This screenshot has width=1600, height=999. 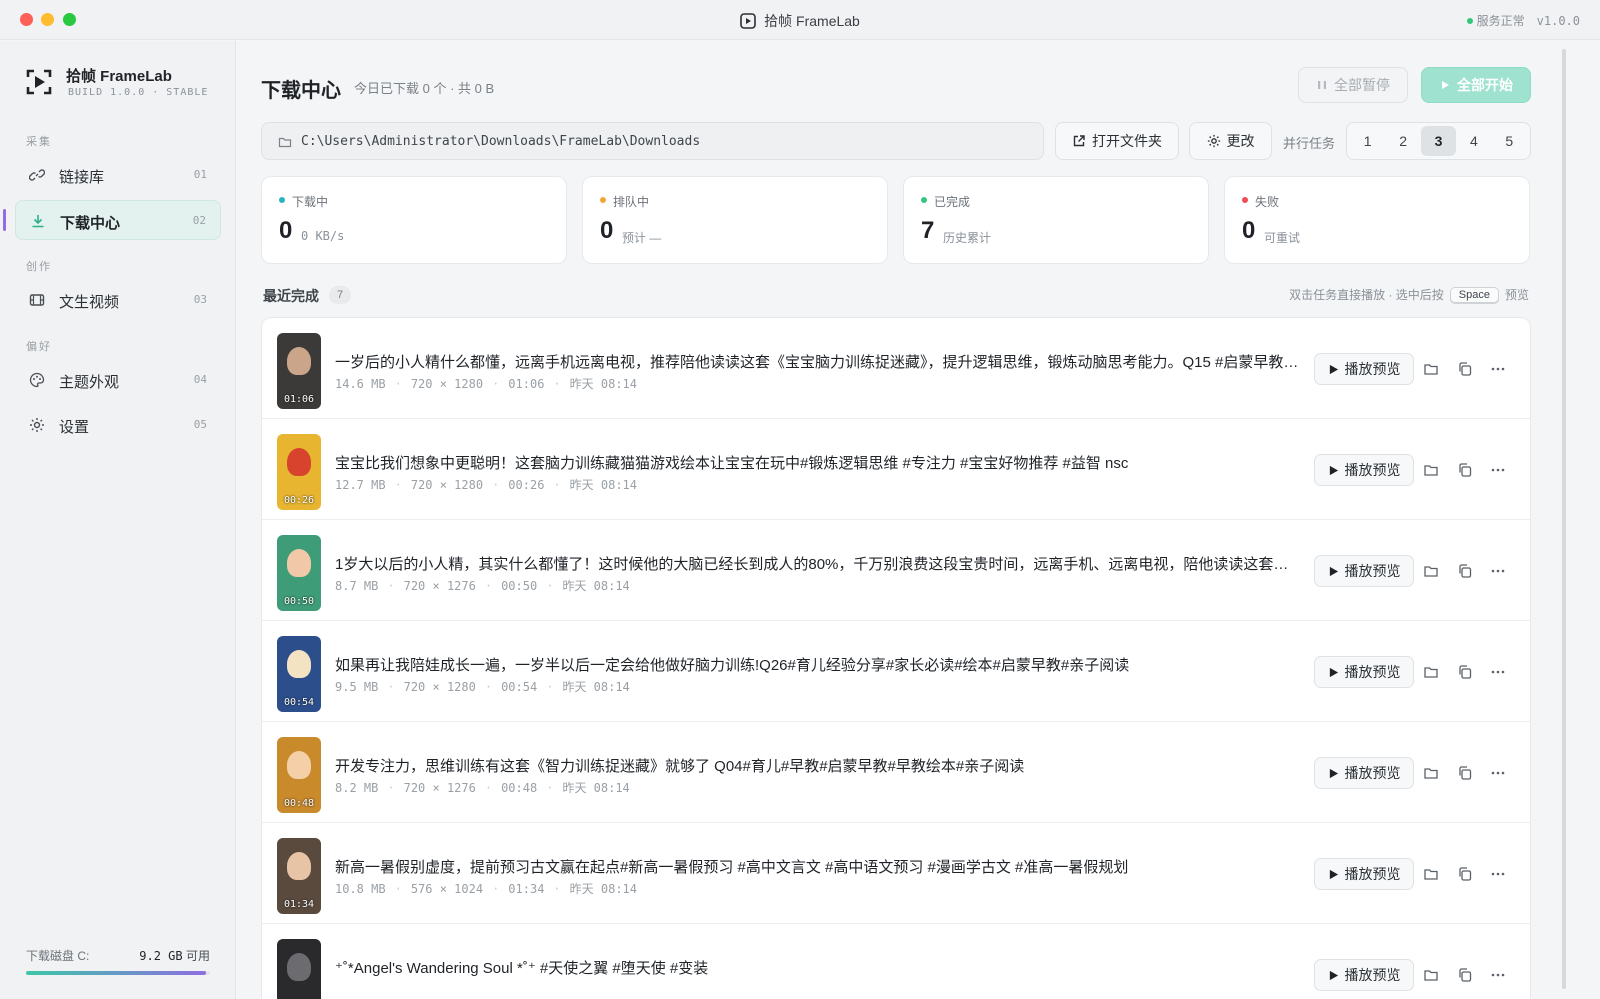 I want to click on task-meta-res: 720 × 1276, so click(x=439, y=788).